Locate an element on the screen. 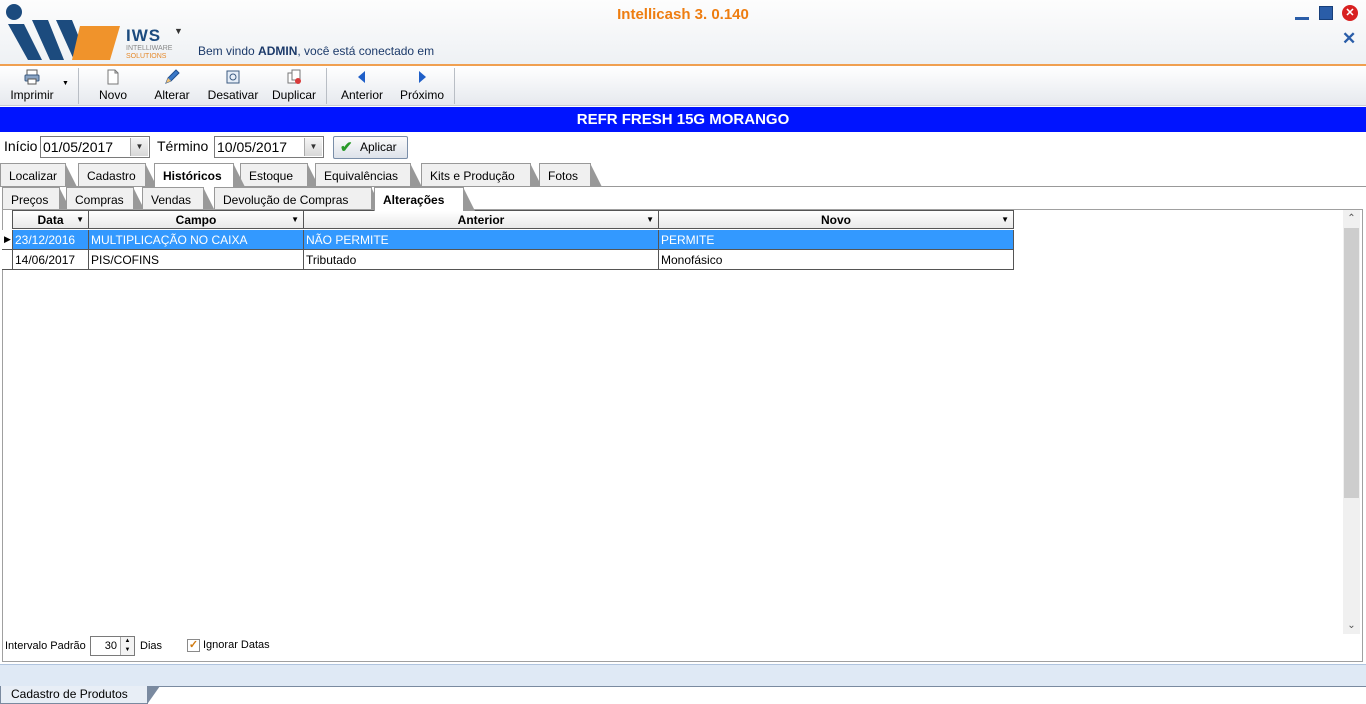 The width and height of the screenshot is (1366, 704). print-label: Imprimir is located at coordinates (32, 95).